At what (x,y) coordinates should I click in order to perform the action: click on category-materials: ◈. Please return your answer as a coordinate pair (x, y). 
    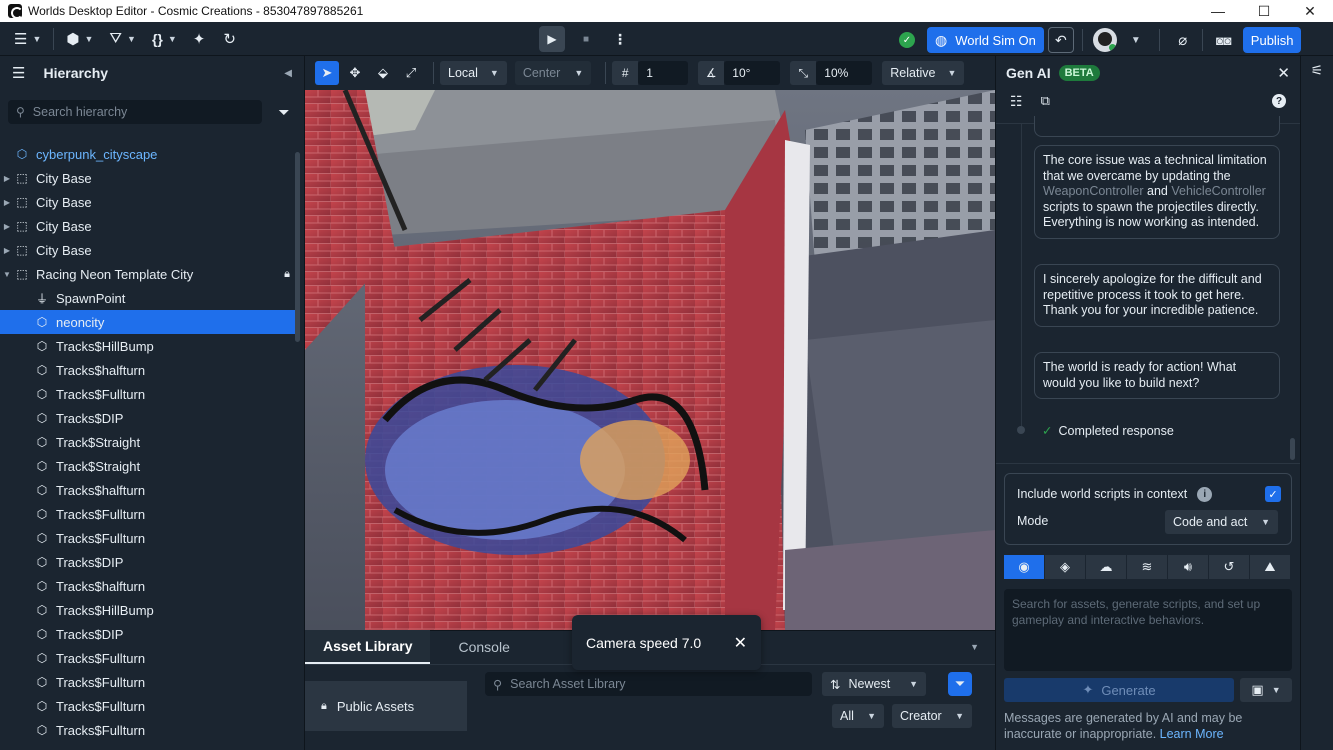
    Looking at the image, I should click on (1065, 567).